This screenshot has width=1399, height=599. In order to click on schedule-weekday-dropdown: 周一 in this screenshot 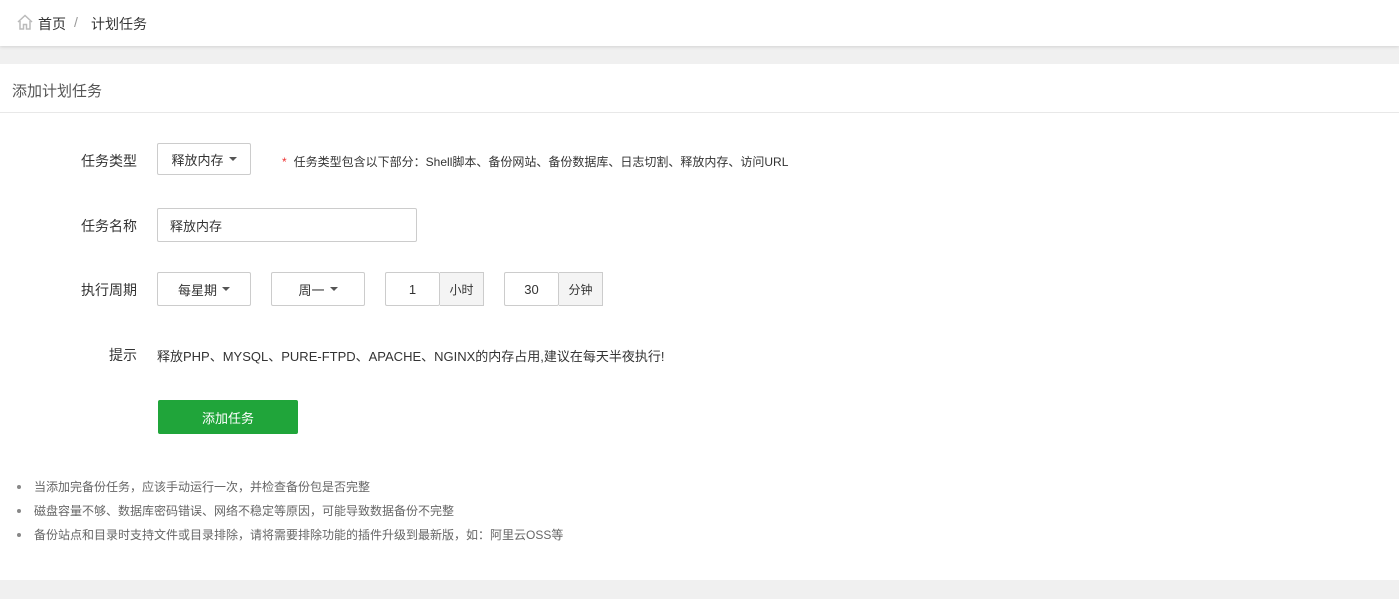, I will do `click(318, 289)`.